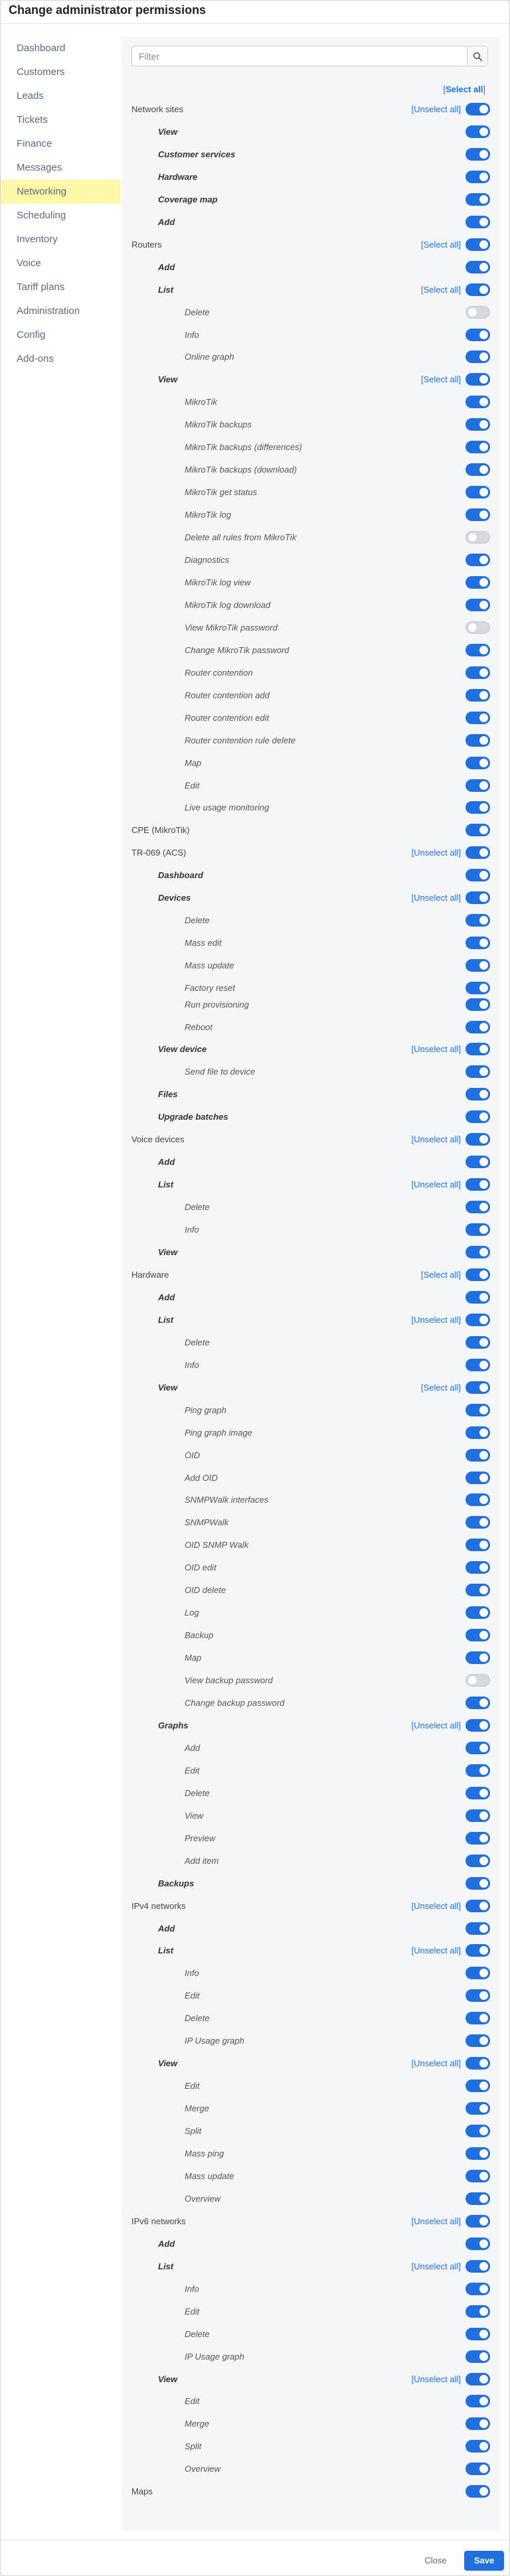 This screenshot has width=510, height=2576. What do you see at coordinates (60, 192) in the screenshot?
I see `sidebar-item-networking: Networking` at bounding box center [60, 192].